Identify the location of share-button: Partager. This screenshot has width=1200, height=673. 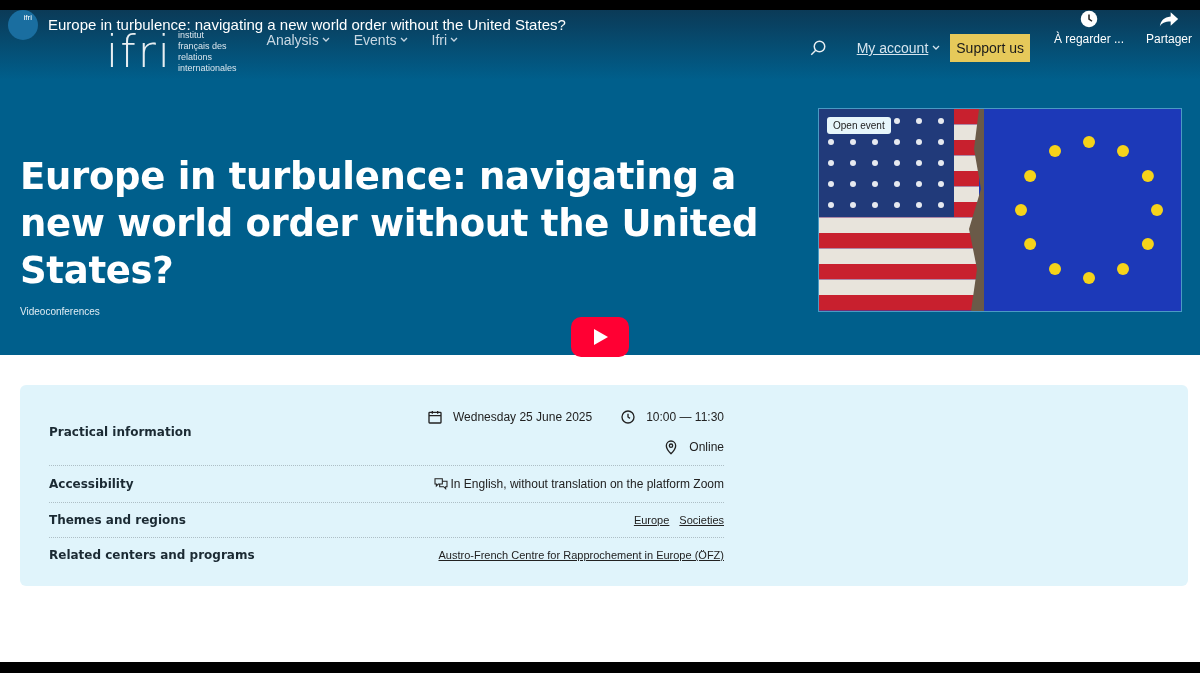
(1168, 28).